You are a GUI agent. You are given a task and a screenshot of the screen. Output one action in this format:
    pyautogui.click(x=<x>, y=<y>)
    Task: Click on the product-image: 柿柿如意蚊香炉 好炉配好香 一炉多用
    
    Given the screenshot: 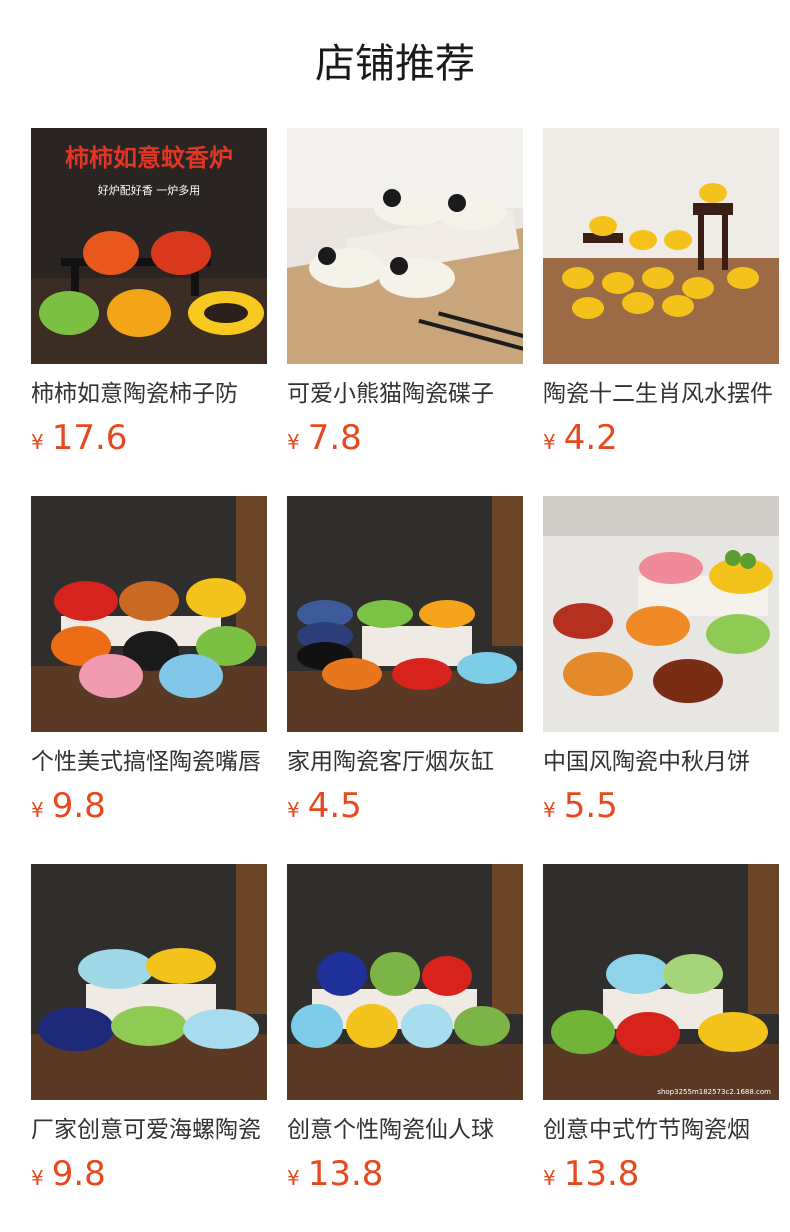 What is the action you would take?
    pyautogui.click(x=149, y=246)
    